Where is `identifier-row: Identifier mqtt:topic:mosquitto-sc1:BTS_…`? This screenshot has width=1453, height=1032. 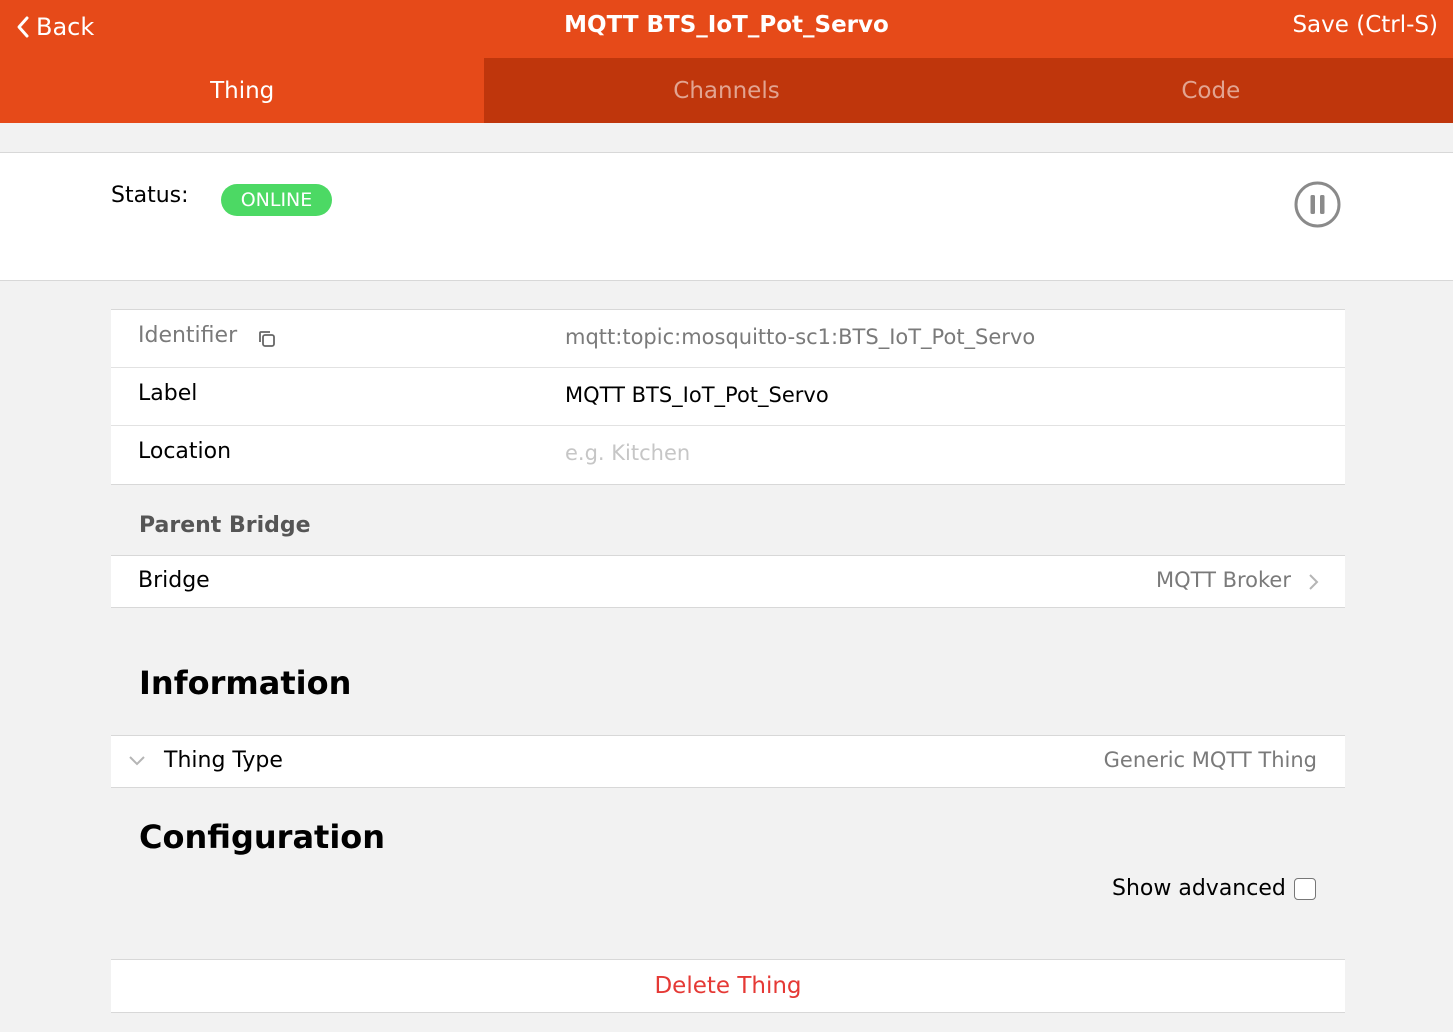 identifier-row: Identifier mqtt:topic:mosquitto-sc1:BTS_… is located at coordinates (728, 339).